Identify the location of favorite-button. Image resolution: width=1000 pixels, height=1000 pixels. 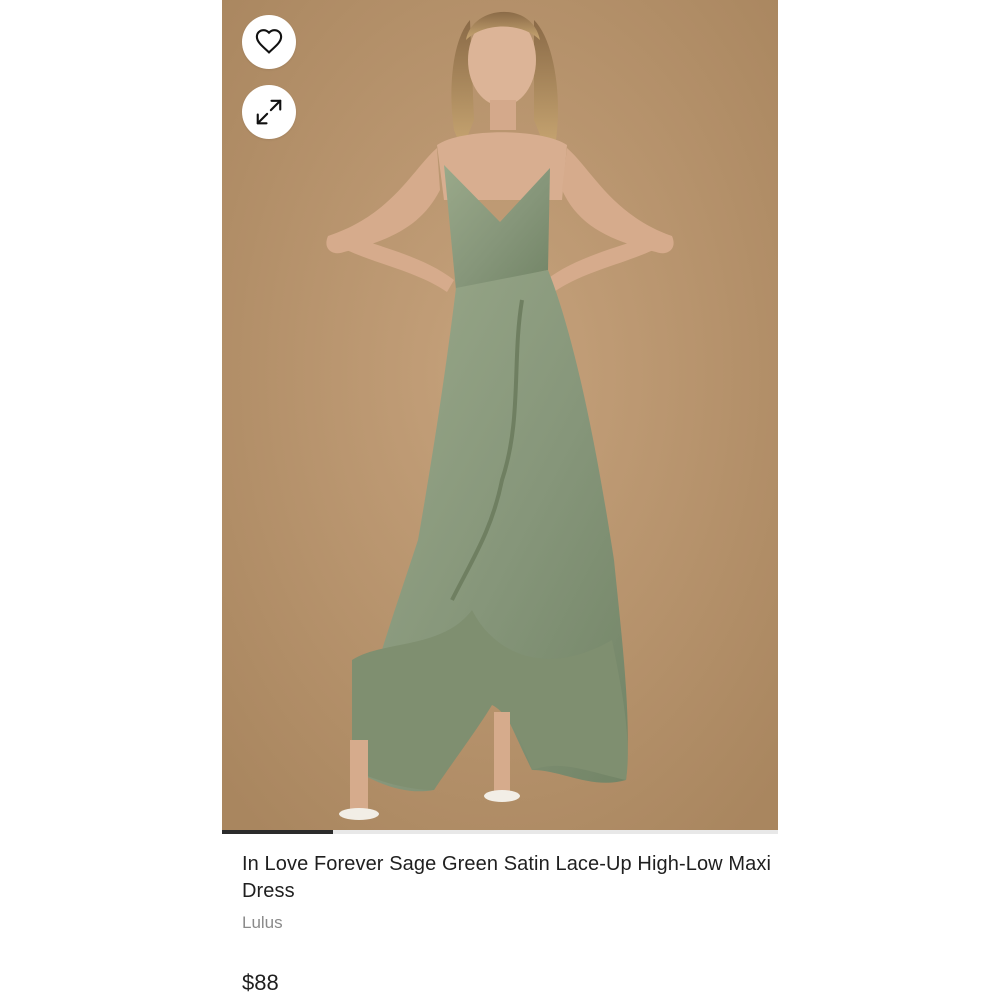
(269, 42).